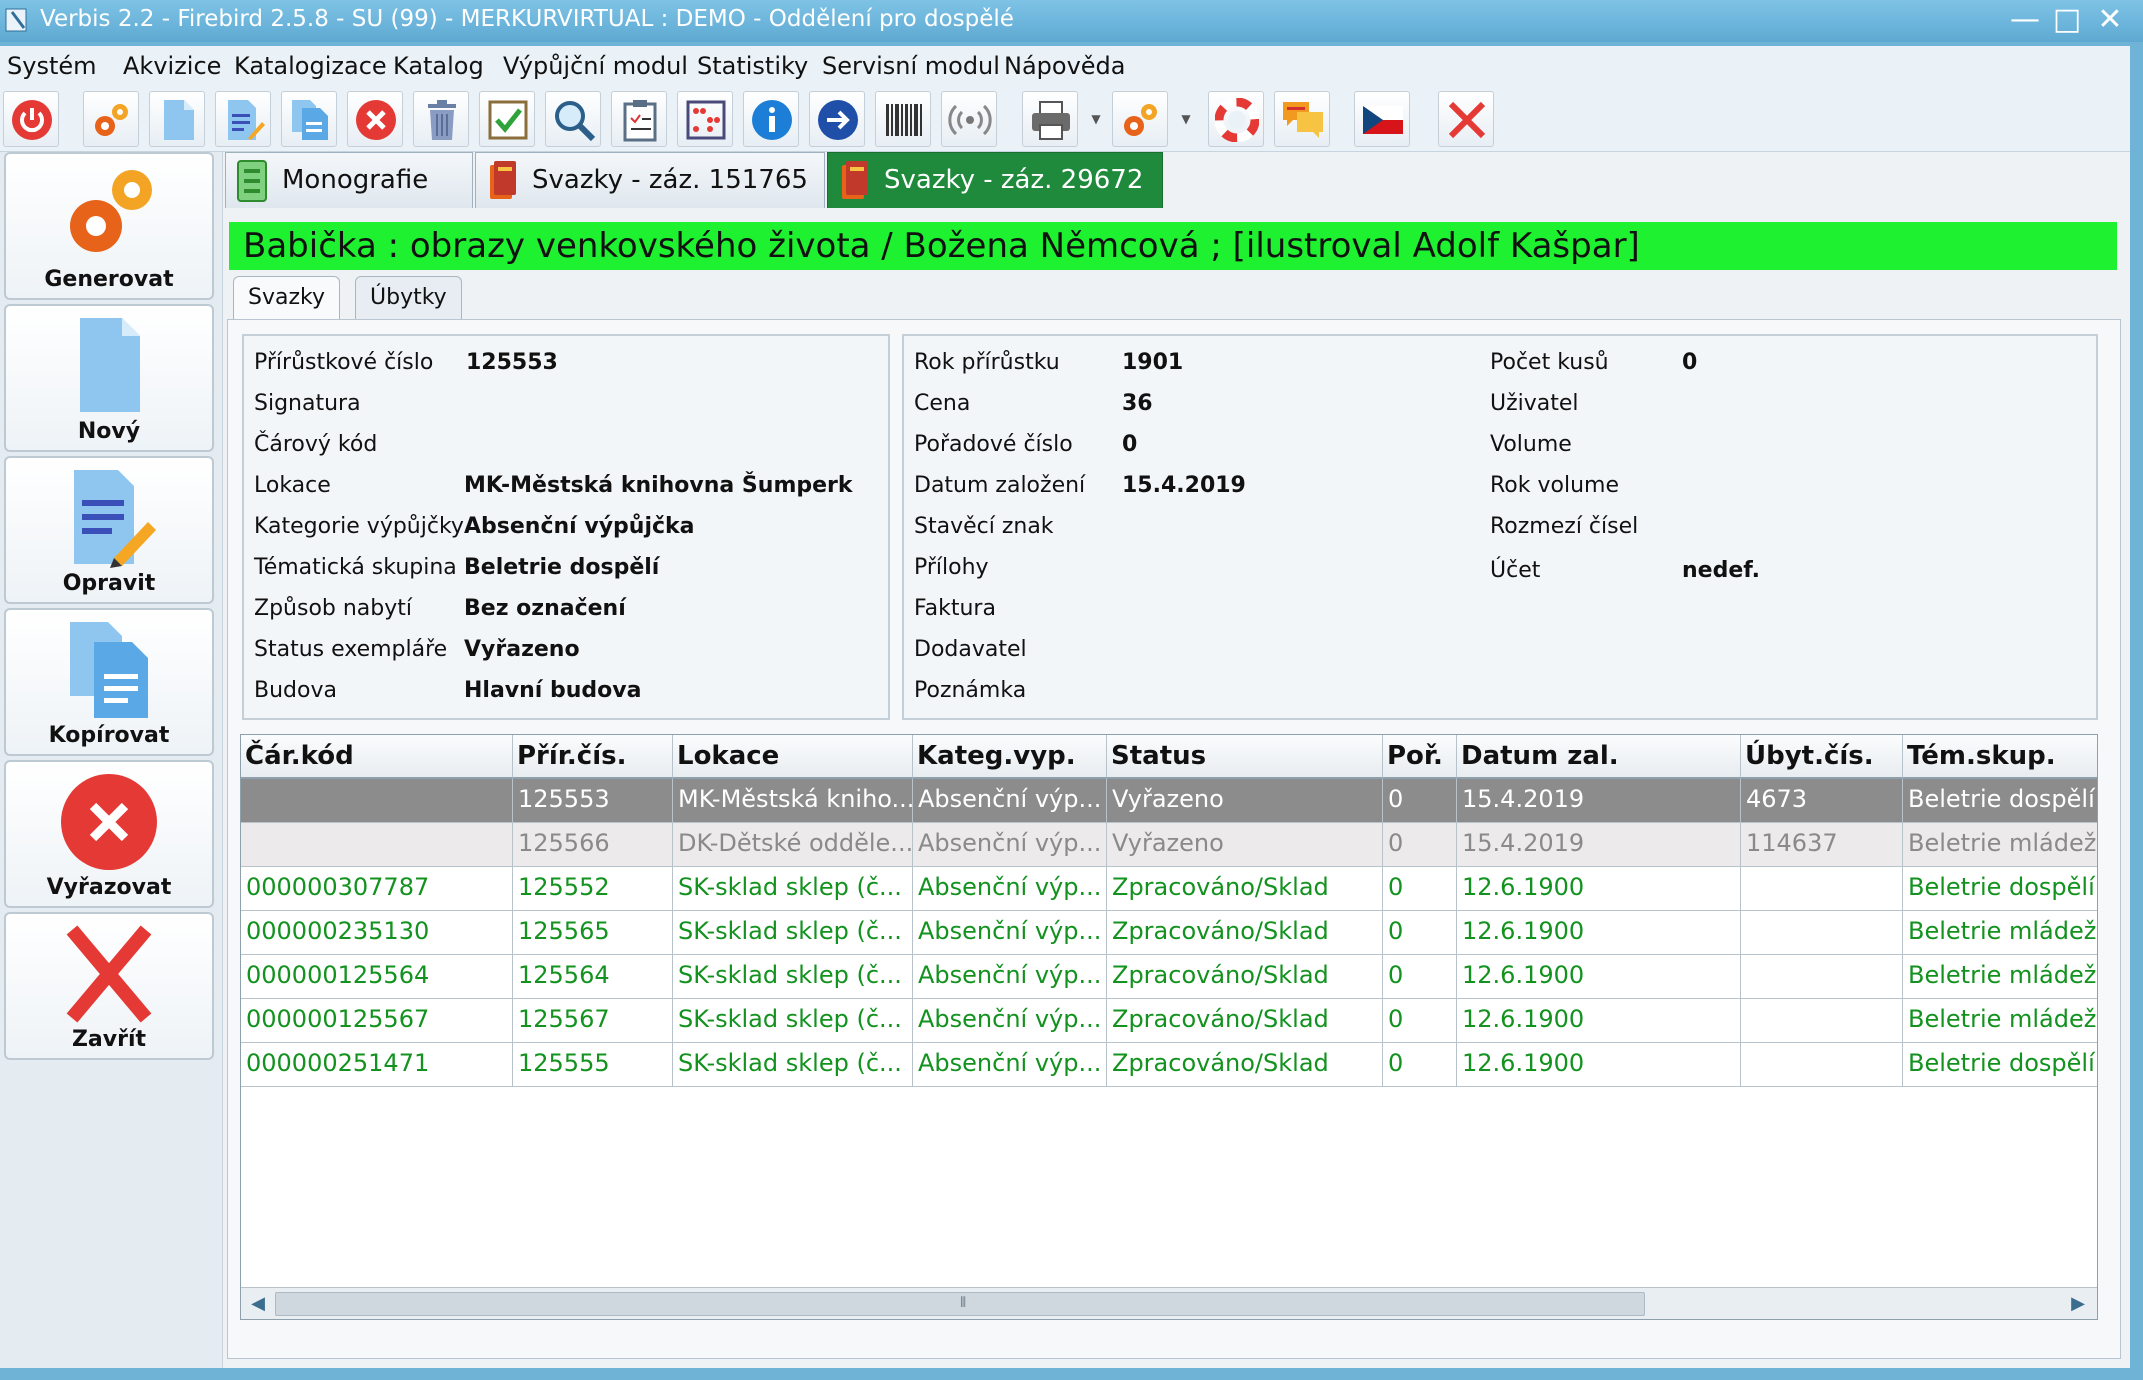 The width and height of the screenshot is (2143, 1380). What do you see at coordinates (177, 119) in the screenshot?
I see `new-document-button` at bounding box center [177, 119].